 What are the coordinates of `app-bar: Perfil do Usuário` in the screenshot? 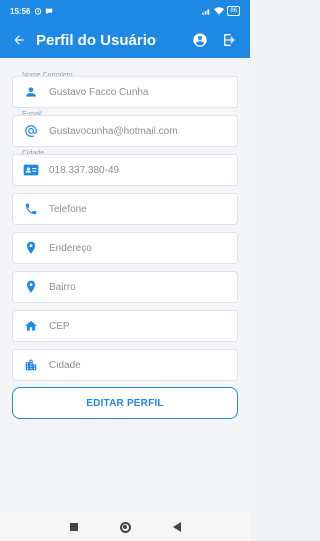 It's located at (125, 40).